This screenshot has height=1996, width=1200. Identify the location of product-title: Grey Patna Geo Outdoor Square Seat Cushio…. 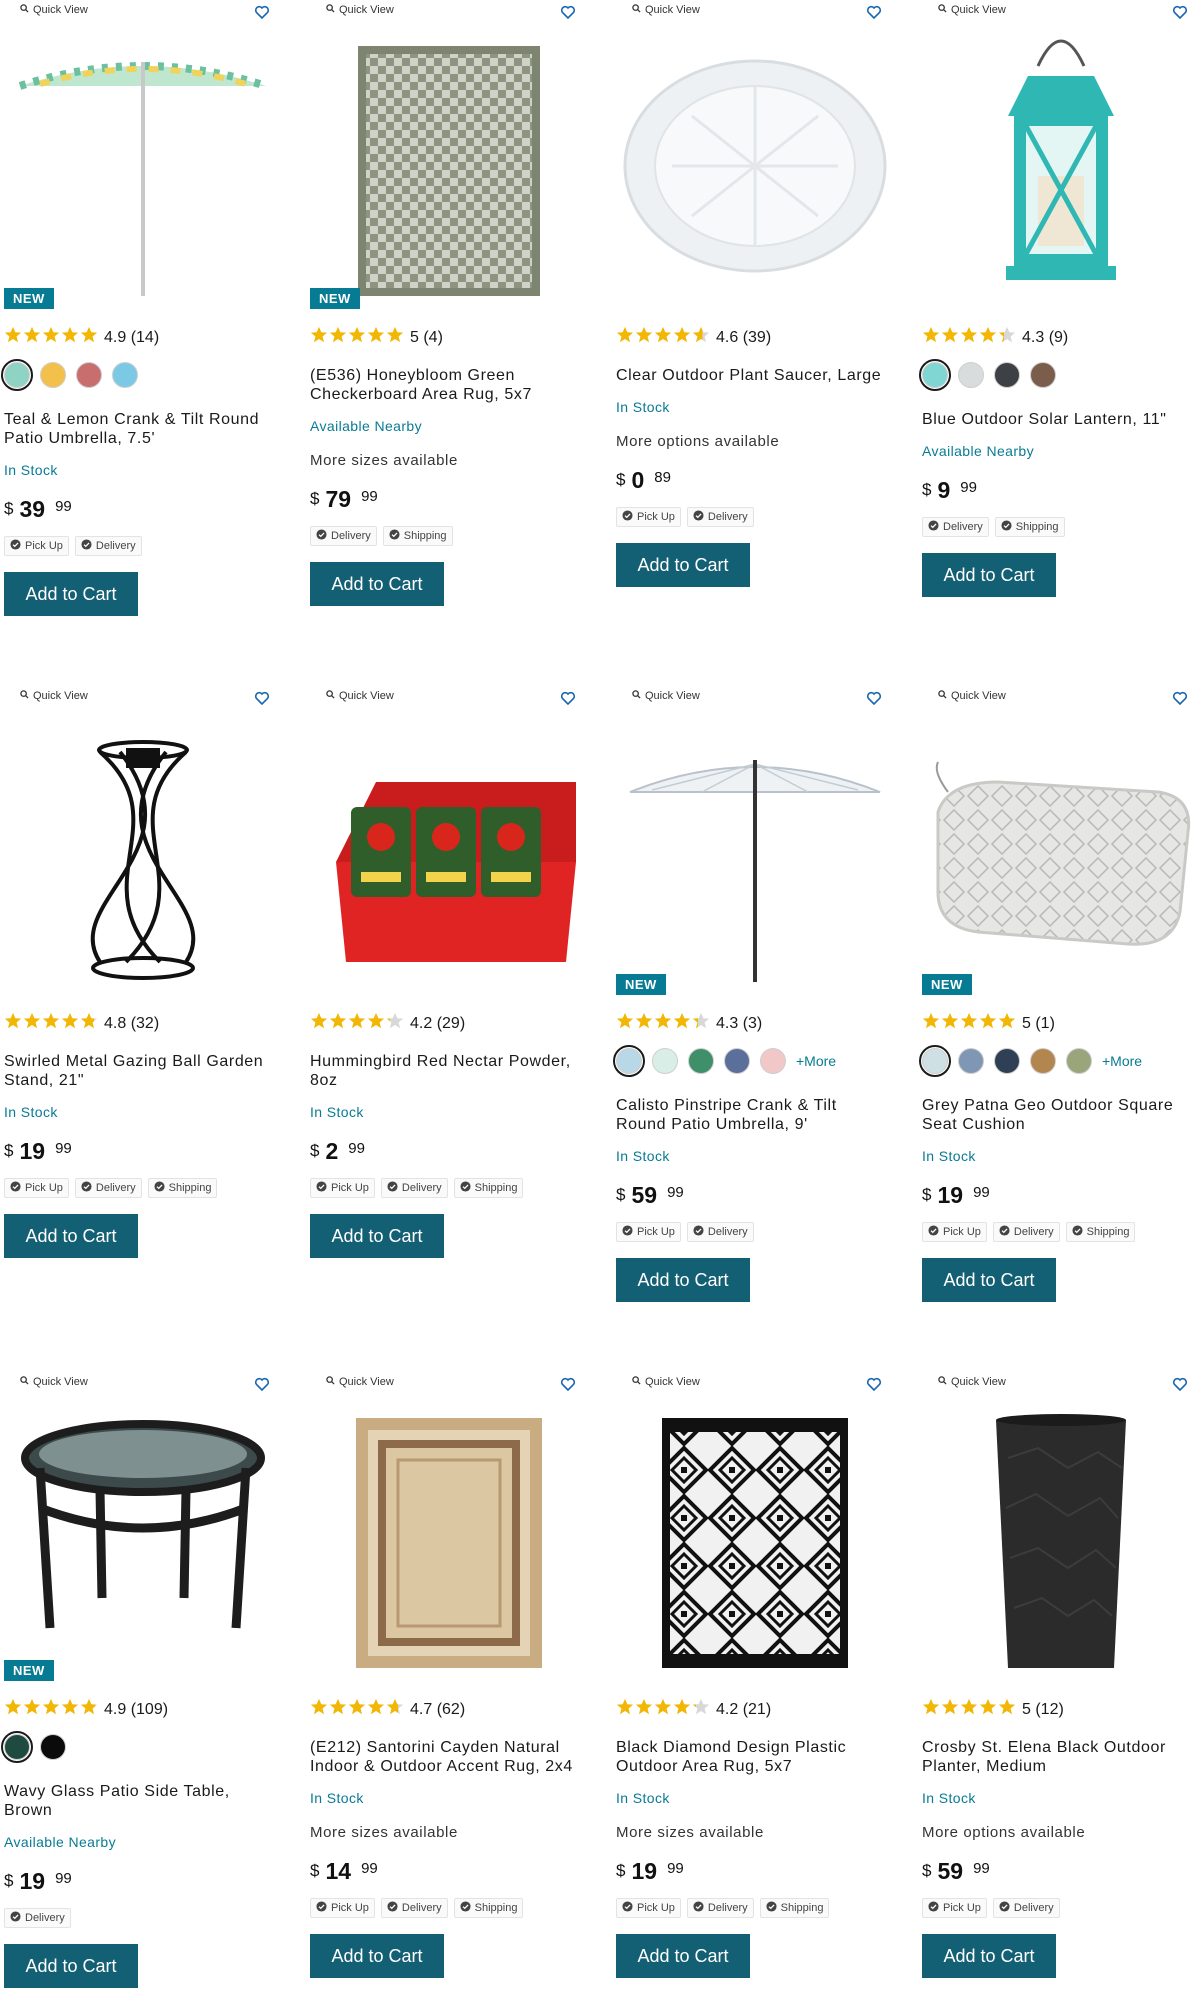
(1061, 1115).